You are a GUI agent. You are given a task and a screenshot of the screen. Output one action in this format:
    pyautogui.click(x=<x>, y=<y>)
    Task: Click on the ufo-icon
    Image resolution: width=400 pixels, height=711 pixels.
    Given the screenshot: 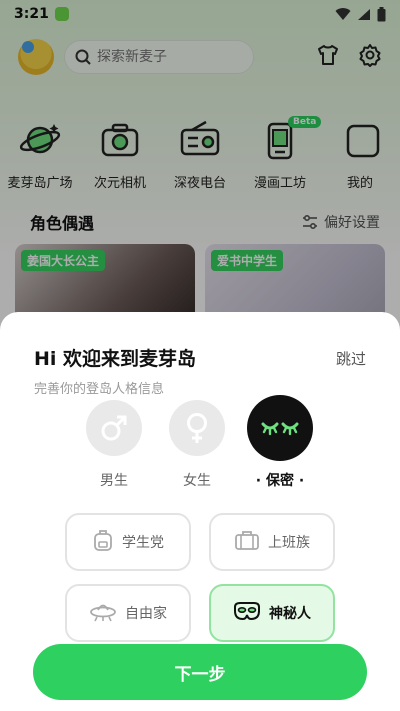 What is the action you would take?
    pyautogui.click(x=103, y=613)
    